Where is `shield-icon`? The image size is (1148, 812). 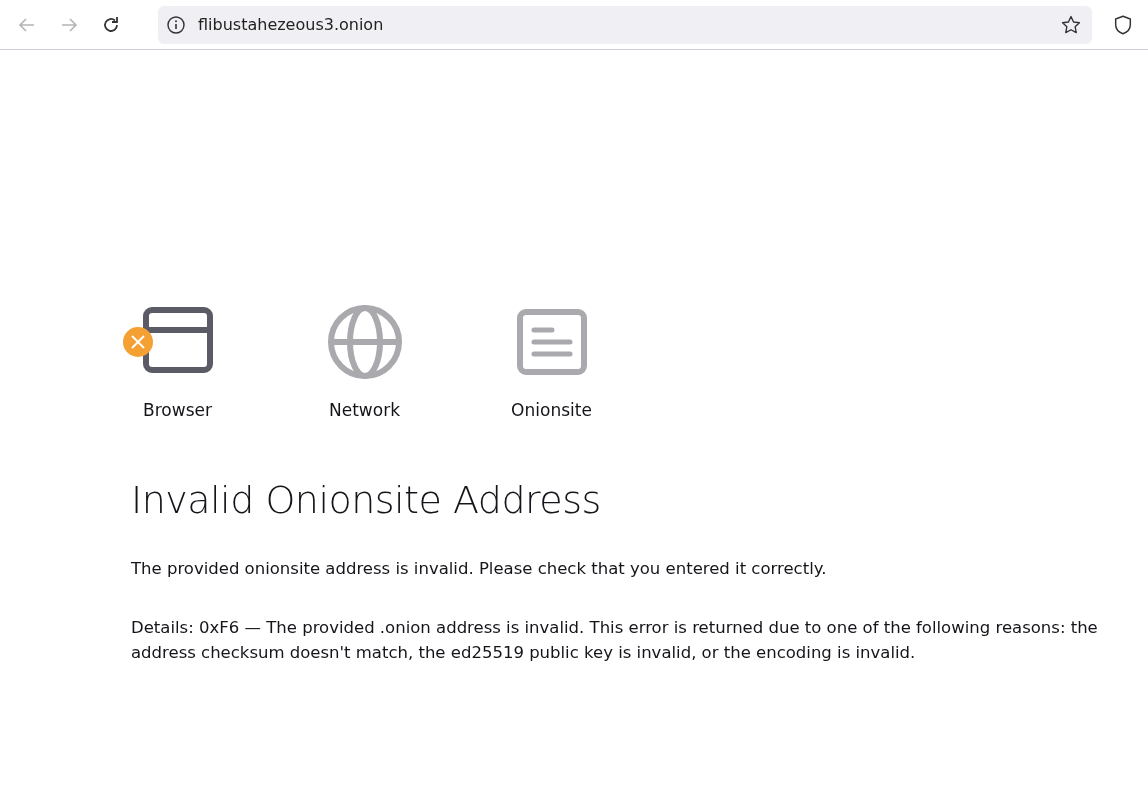 shield-icon is located at coordinates (1123, 24).